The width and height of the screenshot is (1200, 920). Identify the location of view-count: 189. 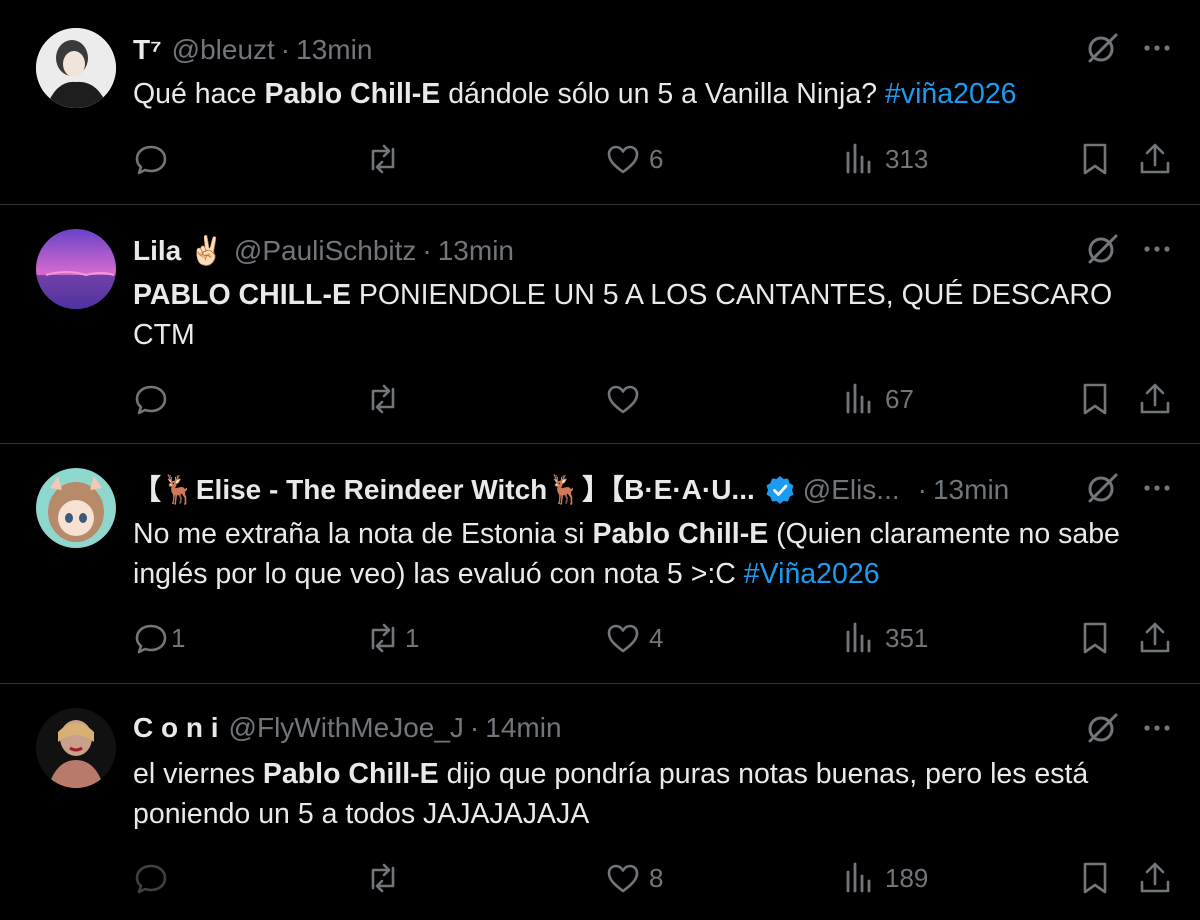
(907, 877).